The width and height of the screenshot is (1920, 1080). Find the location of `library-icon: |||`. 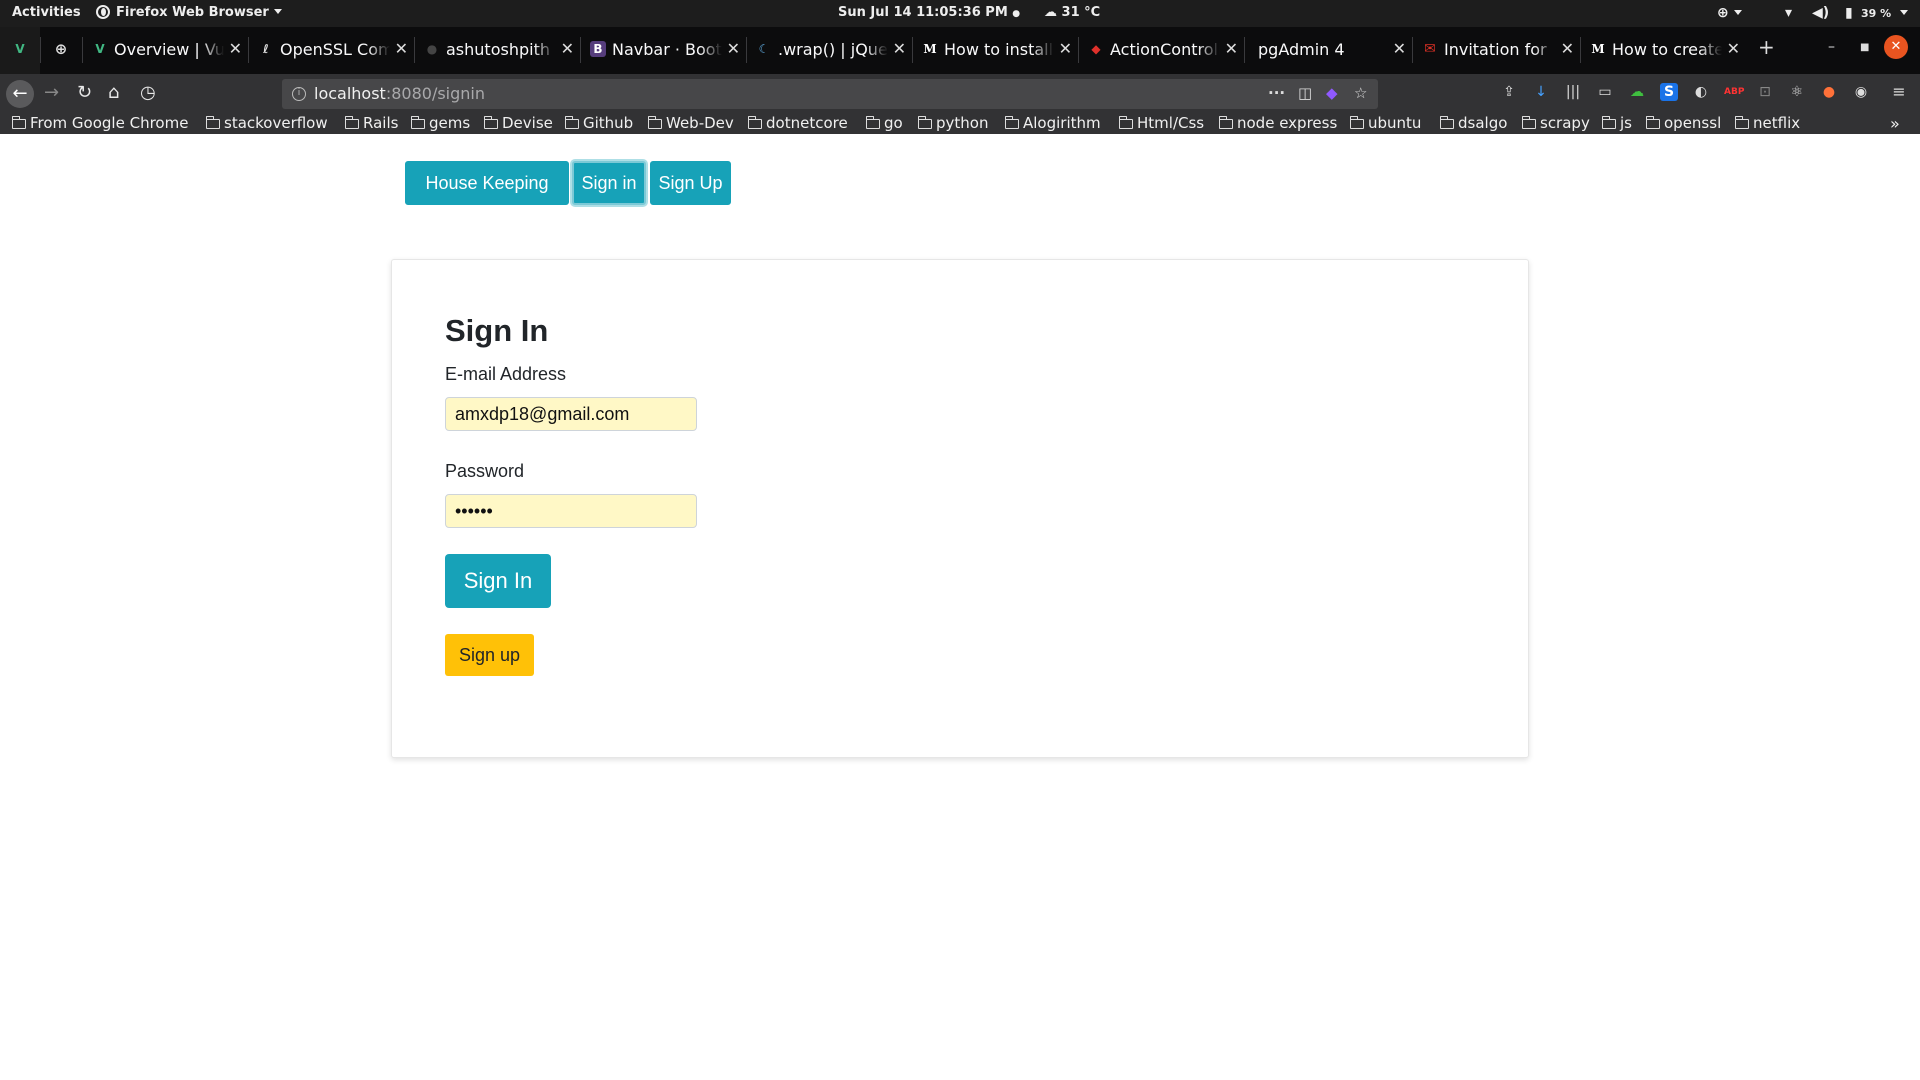

library-icon: ||| is located at coordinates (1573, 92).